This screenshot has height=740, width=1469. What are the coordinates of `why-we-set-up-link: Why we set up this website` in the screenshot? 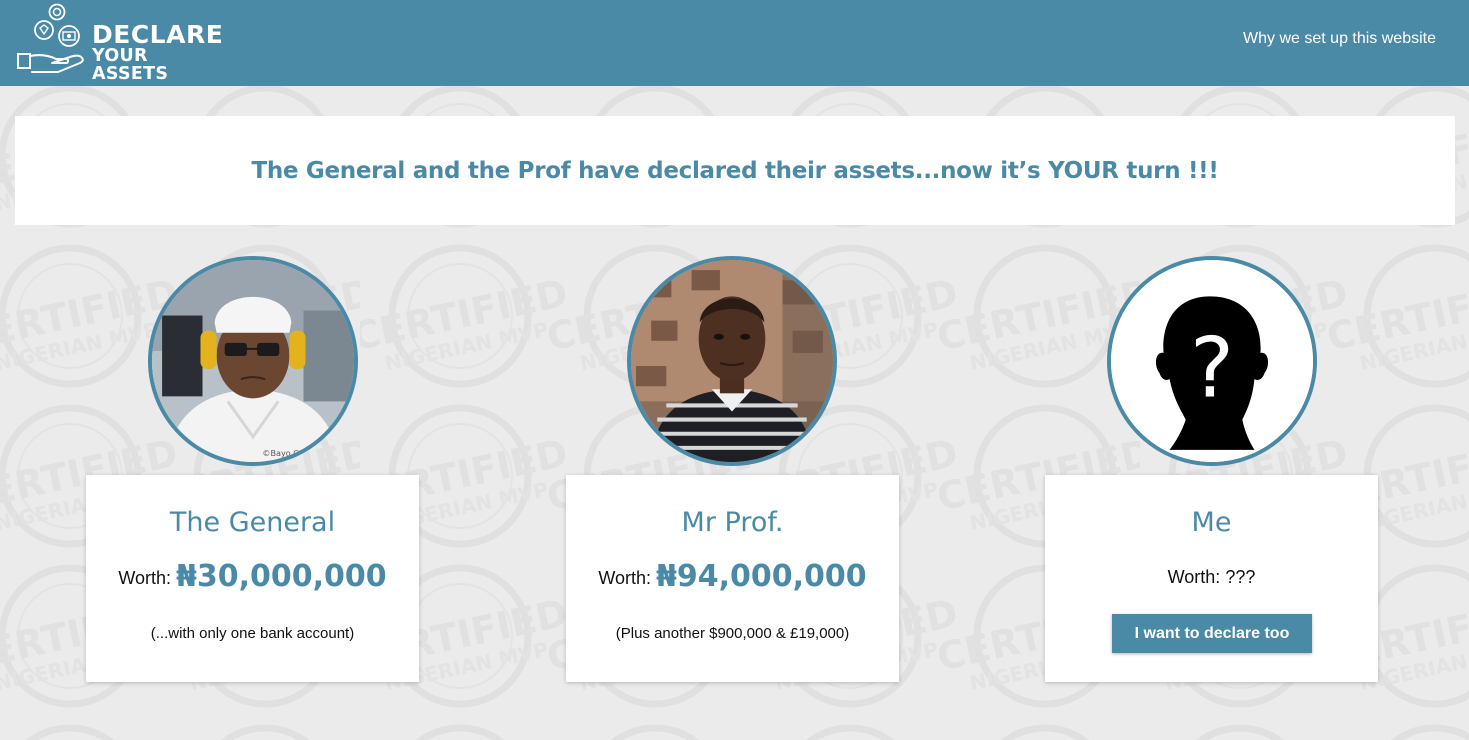 It's located at (1339, 39).